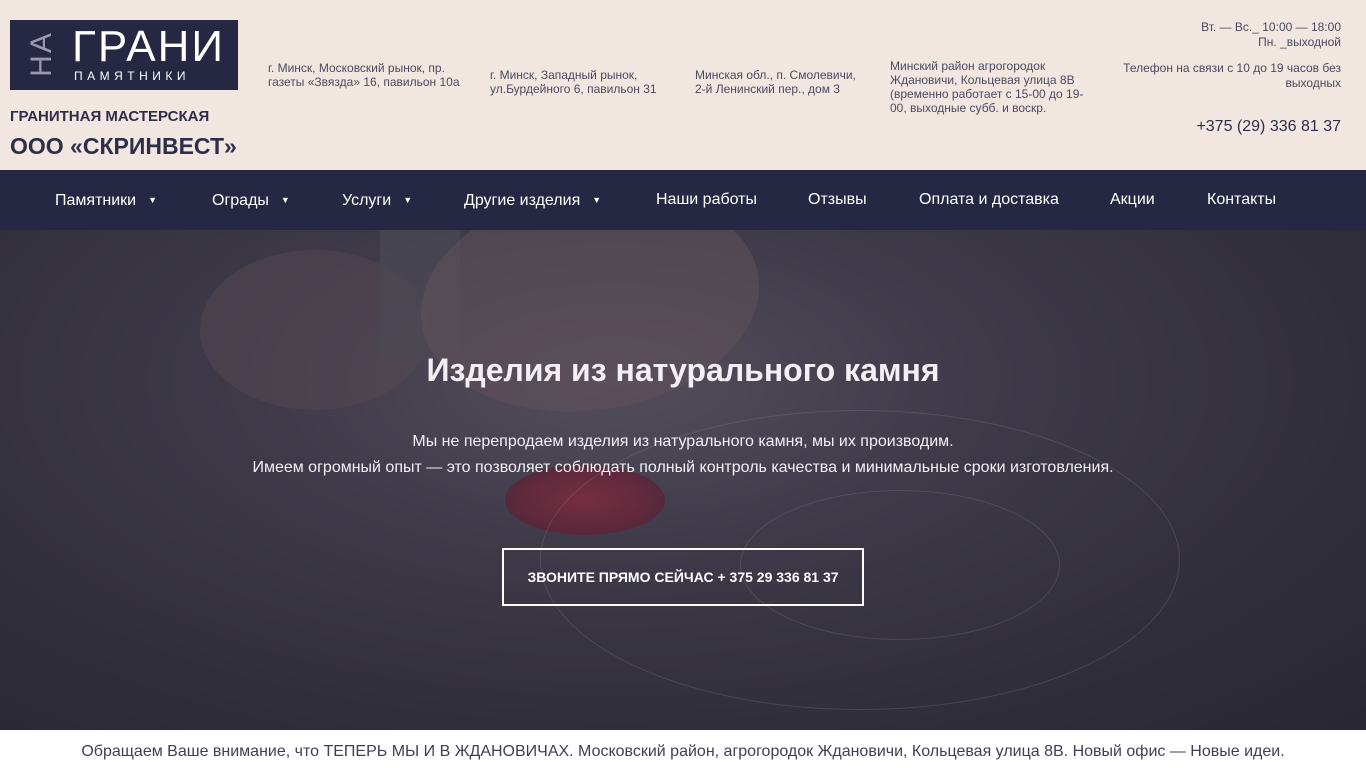  I want to click on nav-item-pamyatniki: Памятники ▼, so click(106, 200).